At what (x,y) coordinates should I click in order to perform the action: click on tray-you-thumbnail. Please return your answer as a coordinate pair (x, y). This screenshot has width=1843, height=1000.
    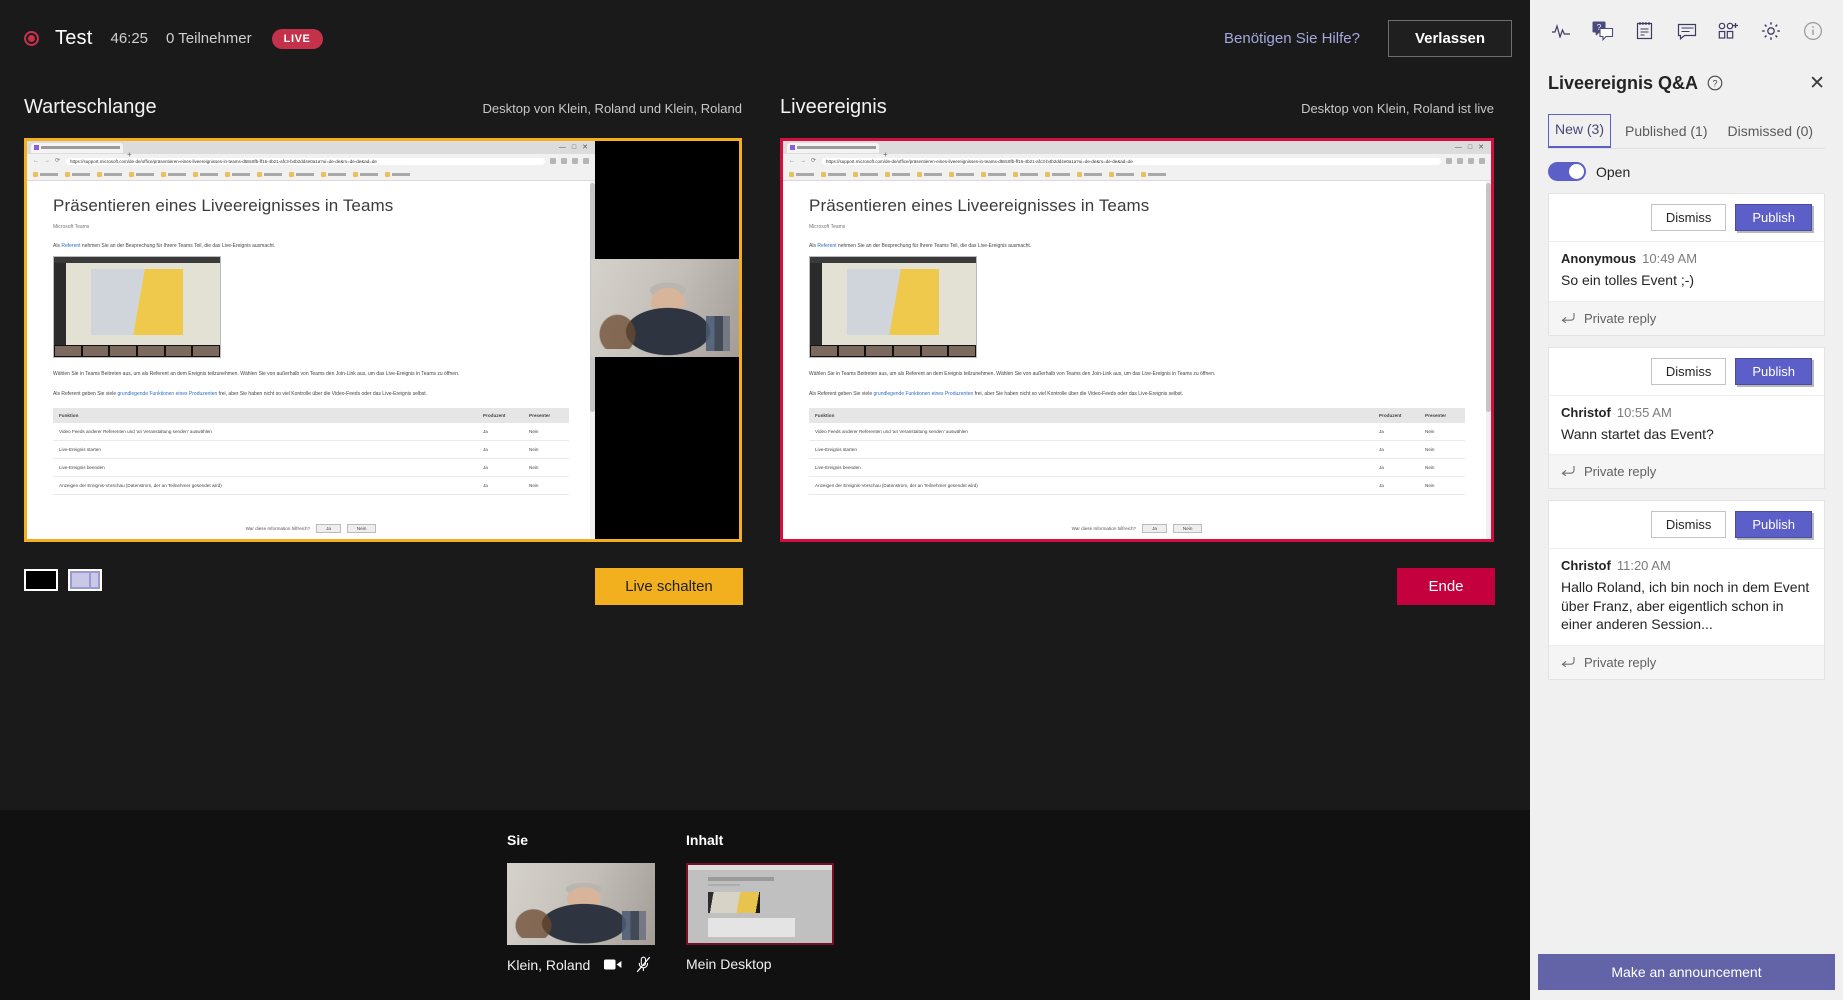
    Looking at the image, I should click on (581, 904).